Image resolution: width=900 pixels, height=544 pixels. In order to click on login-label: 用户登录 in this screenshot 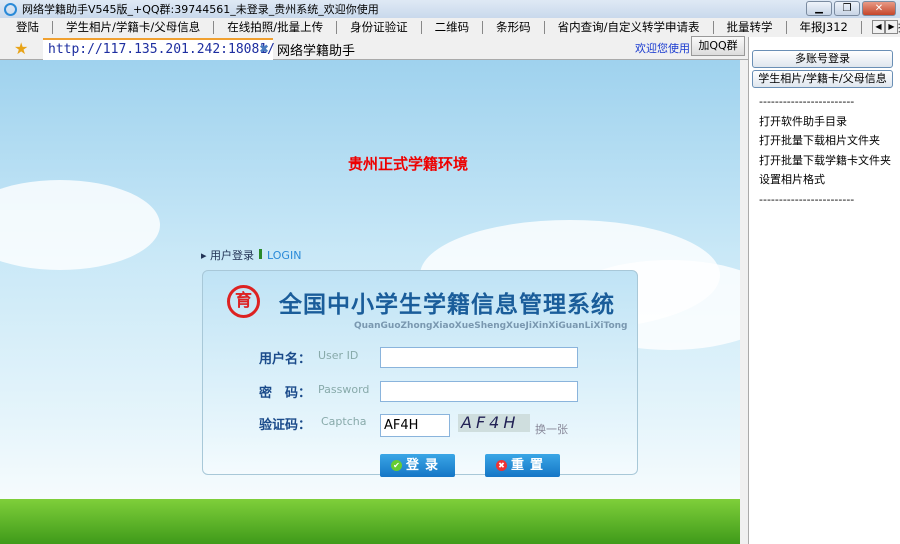, I will do `click(232, 255)`.